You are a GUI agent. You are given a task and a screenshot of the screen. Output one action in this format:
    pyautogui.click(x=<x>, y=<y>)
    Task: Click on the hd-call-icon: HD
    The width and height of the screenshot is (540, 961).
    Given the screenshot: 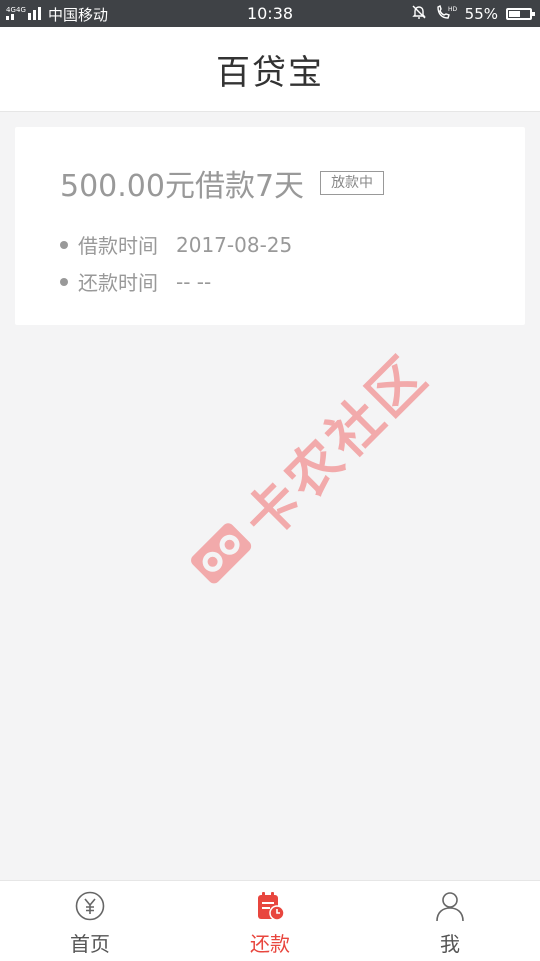 What is the action you would take?
    pyautogui.click(x=446, y=14)
    